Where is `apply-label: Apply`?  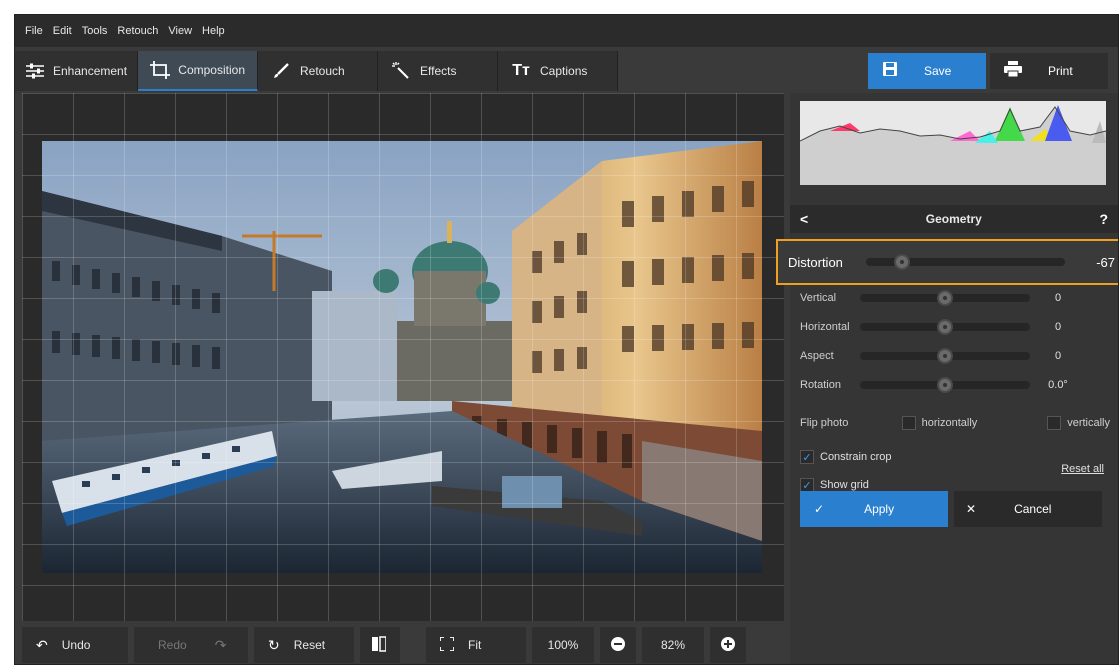 apply-label: Apply is located at coordinates (879, 509).